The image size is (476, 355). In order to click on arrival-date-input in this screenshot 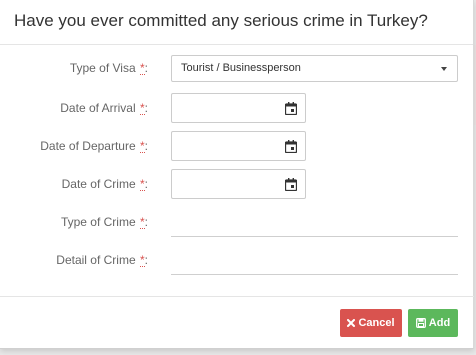, I will do `click(238, 108)`.